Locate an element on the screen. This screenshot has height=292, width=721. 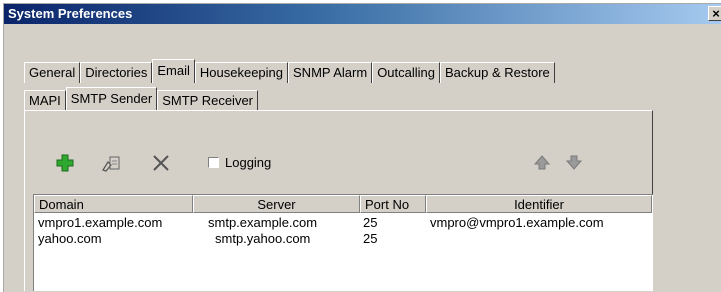
subtab-mapi: MAPI is located at coordinates (45, 100).